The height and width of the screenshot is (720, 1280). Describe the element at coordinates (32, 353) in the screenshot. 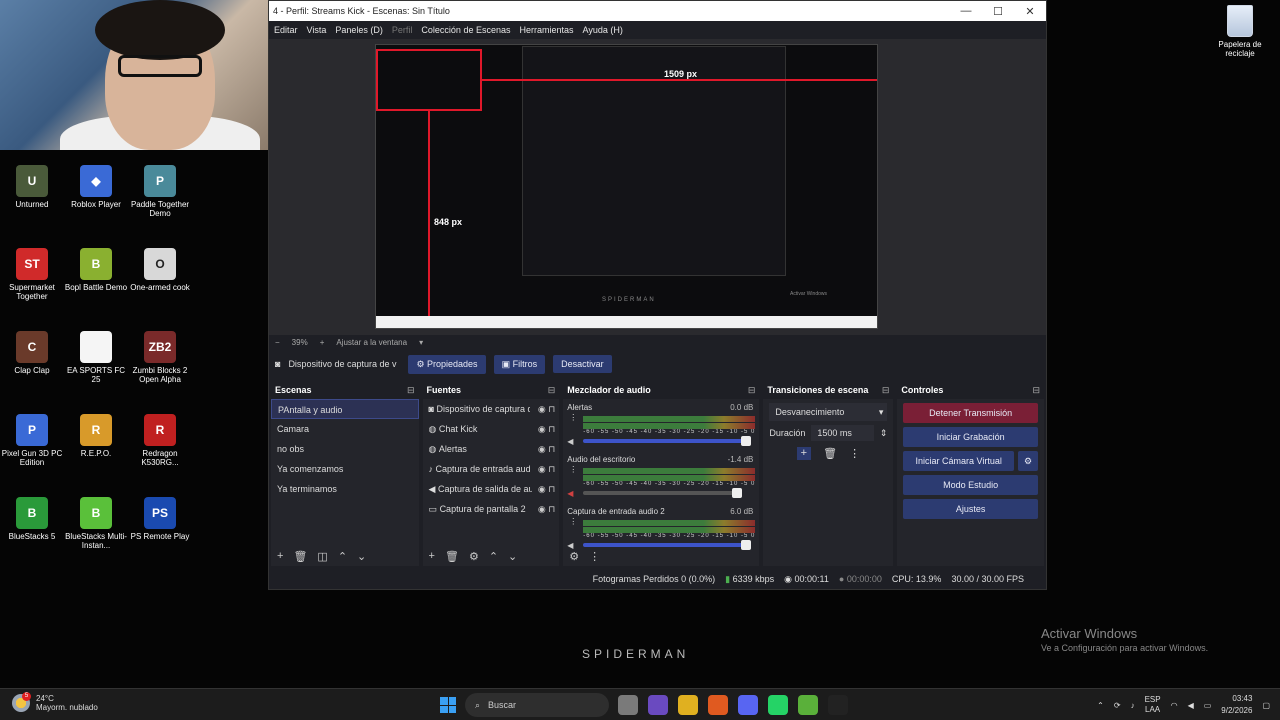

I see `desktop-icon: C Clap Clap` at that location.